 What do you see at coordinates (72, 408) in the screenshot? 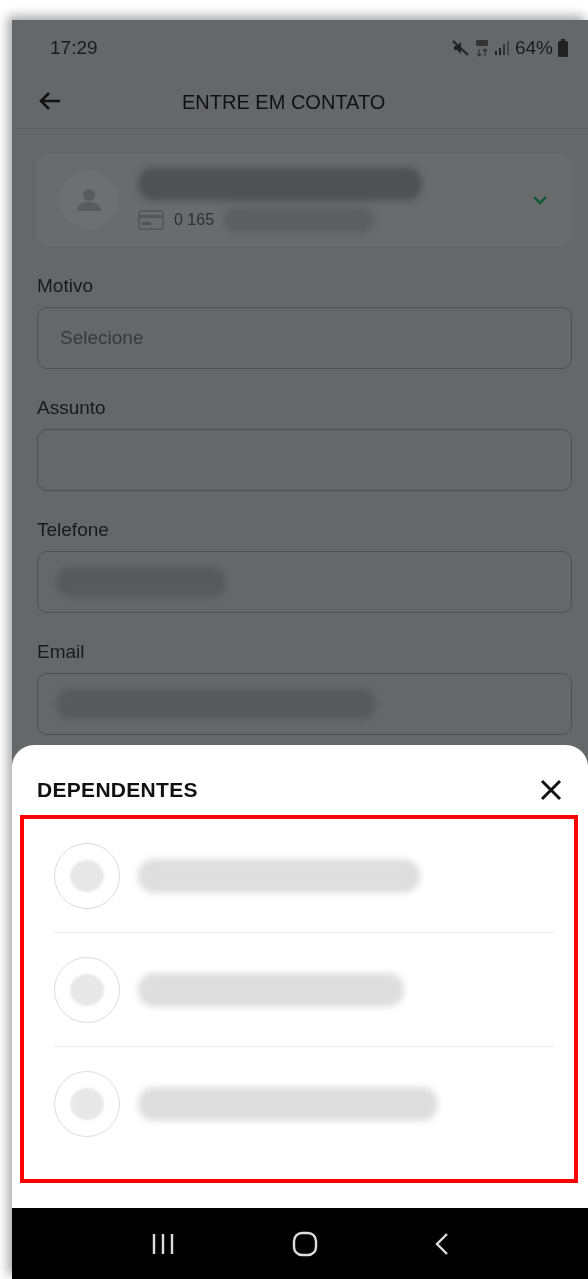
I see `field-label: Assunto` at bounding box center [72, 408].